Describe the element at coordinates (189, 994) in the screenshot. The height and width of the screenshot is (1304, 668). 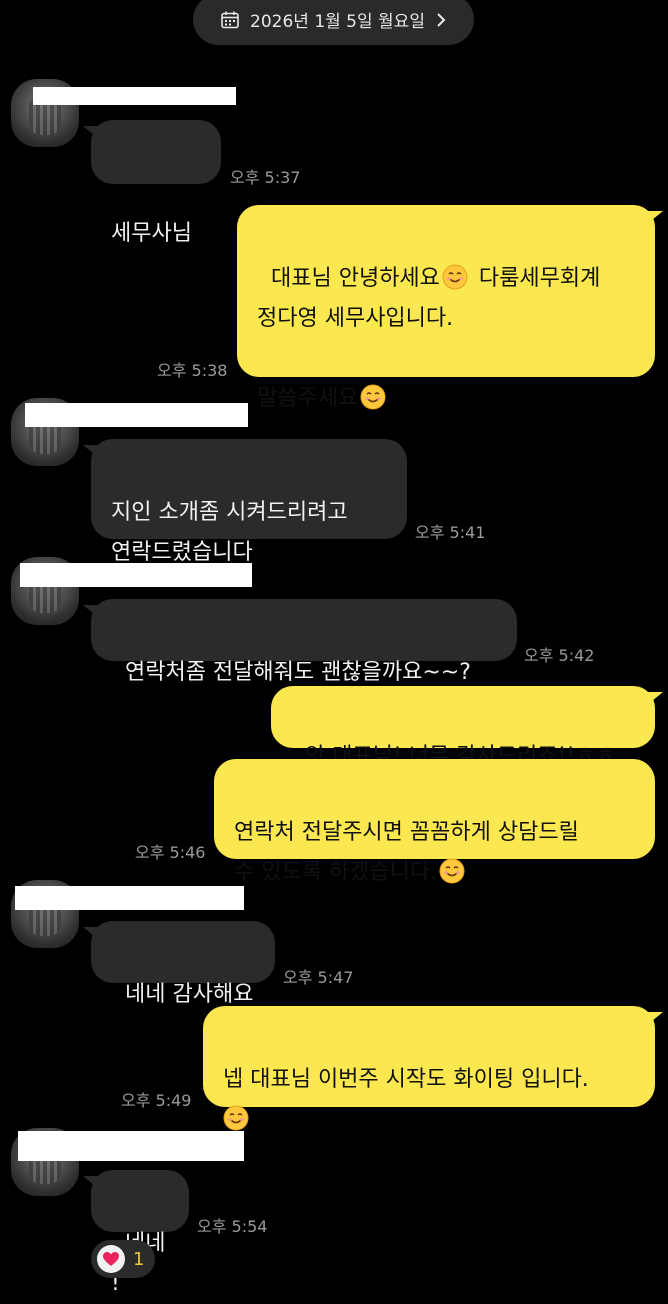
I see `message-text: 네네 감사해요` at that location.